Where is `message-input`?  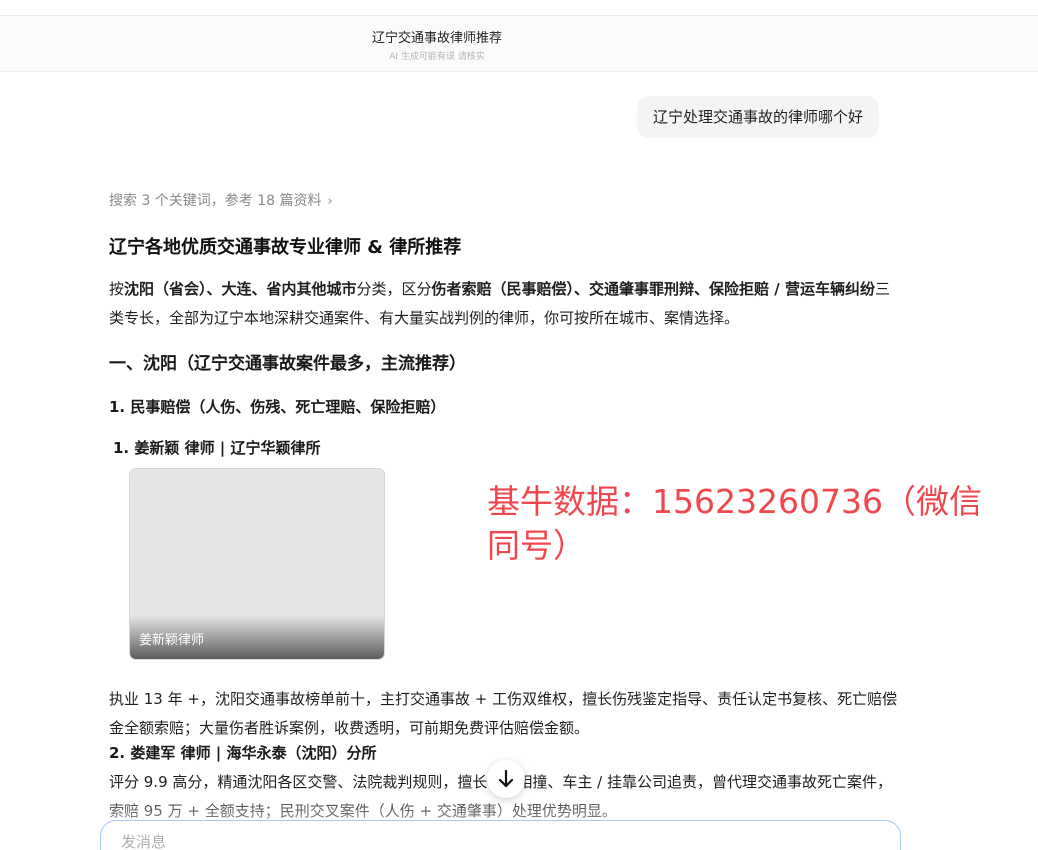
message-input is located at coordinates (471, 841).